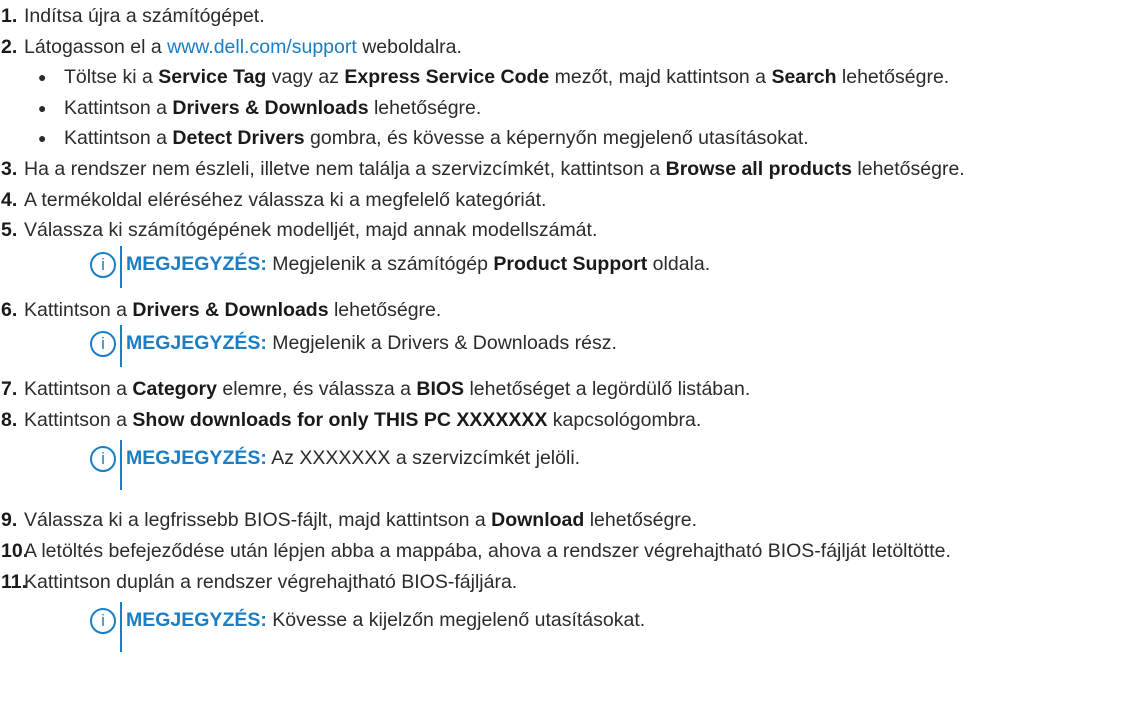 This screenshot has width=1131, height=720. I want to click on bullet-text: vagy az, so click(305, 77).